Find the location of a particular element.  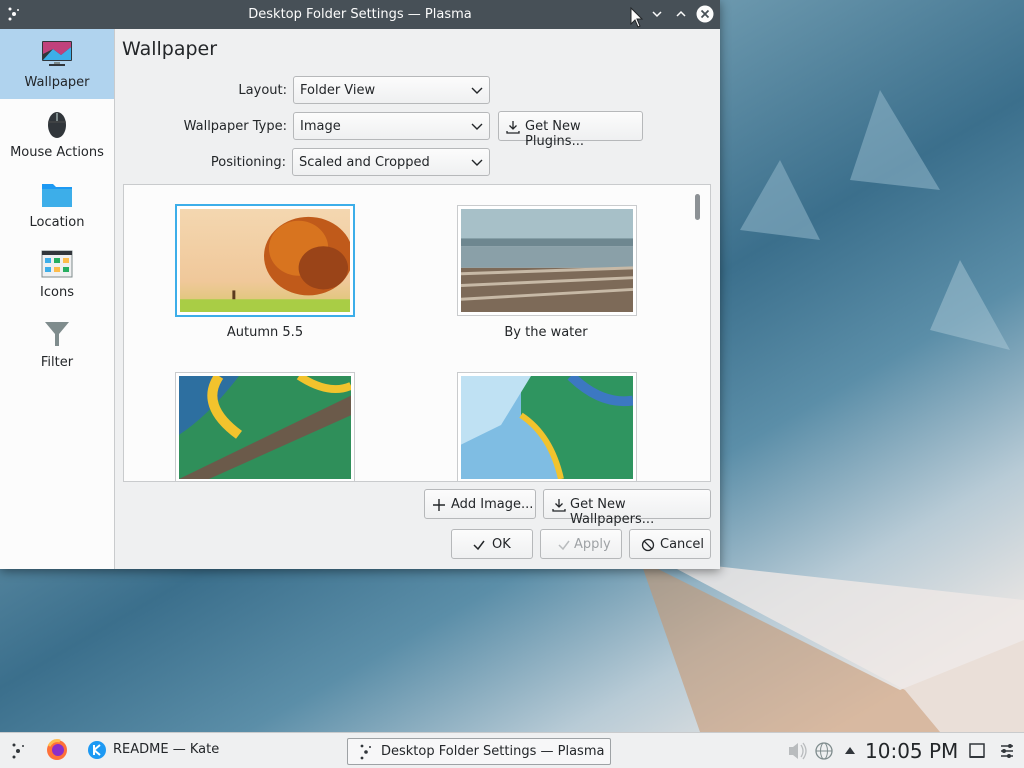

layout-dropdown: Folder View is located at coordinates (391, 90).